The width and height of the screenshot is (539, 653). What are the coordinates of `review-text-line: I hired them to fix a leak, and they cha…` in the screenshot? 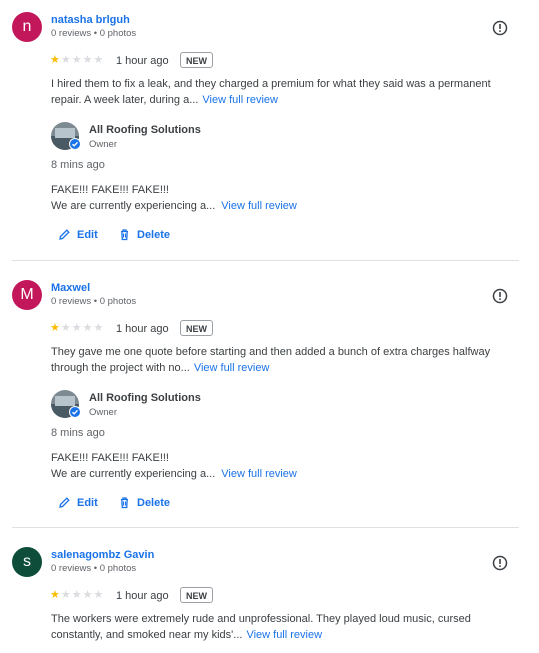 It's located at (271, 84).